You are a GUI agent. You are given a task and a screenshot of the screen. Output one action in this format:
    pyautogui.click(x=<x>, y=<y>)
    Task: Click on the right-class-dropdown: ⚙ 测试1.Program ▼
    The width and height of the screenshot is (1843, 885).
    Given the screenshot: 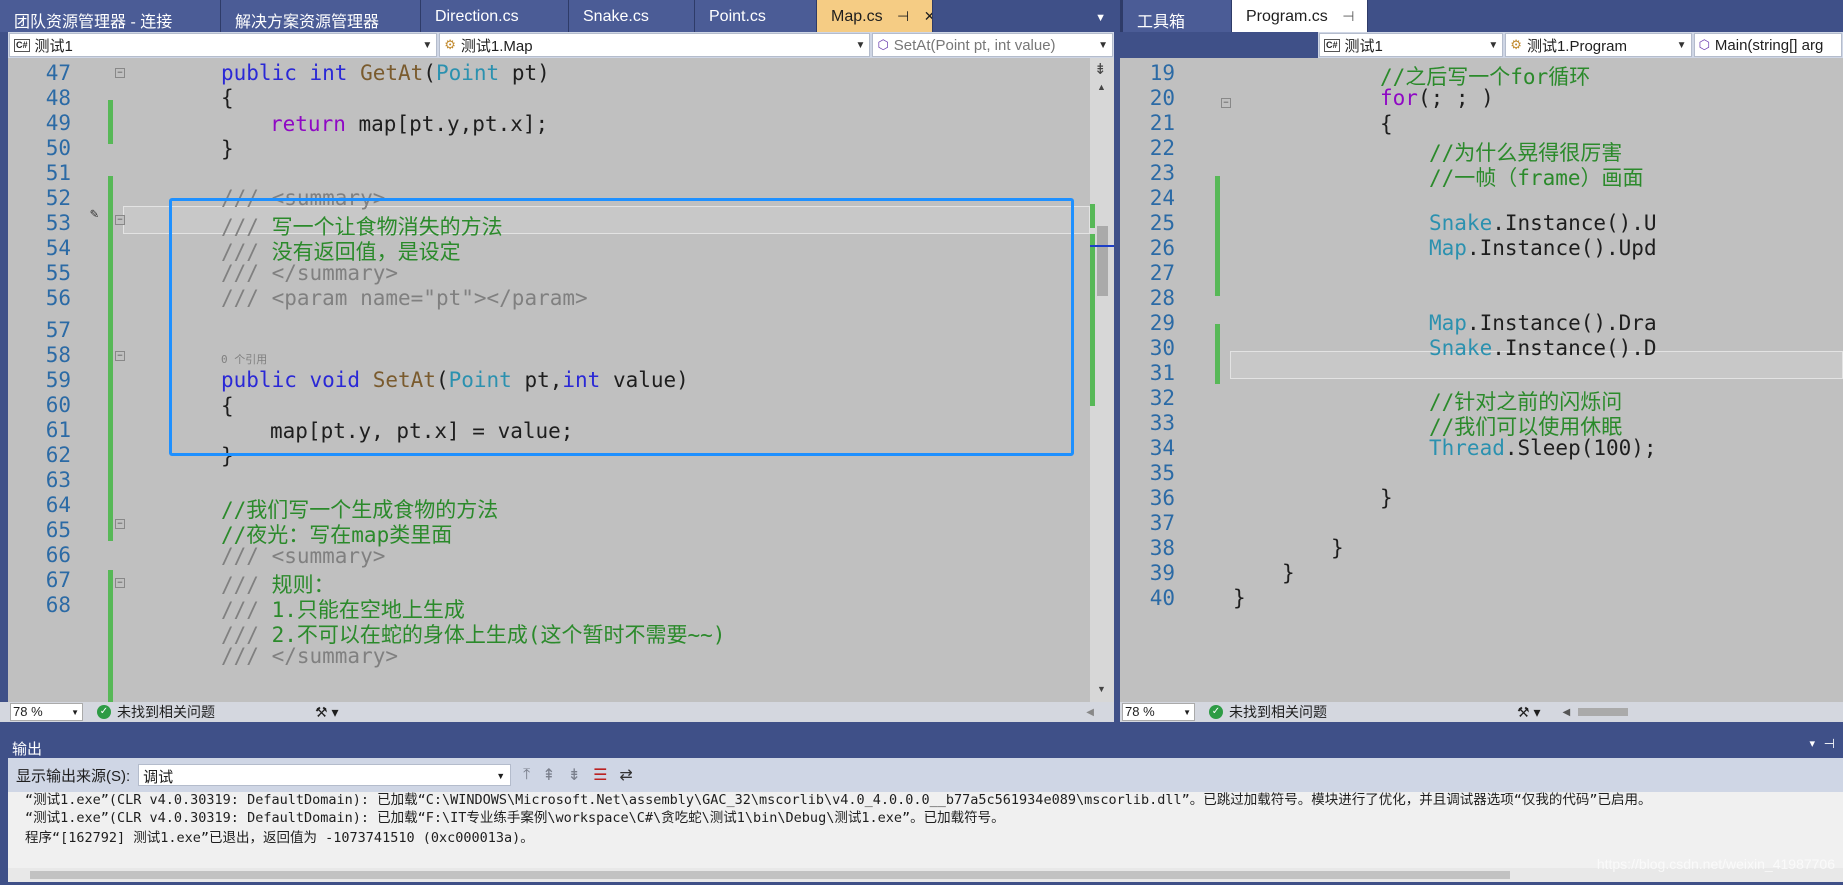 What is the action you would take?
    pyautogui.click(x=1598, y=45)
    